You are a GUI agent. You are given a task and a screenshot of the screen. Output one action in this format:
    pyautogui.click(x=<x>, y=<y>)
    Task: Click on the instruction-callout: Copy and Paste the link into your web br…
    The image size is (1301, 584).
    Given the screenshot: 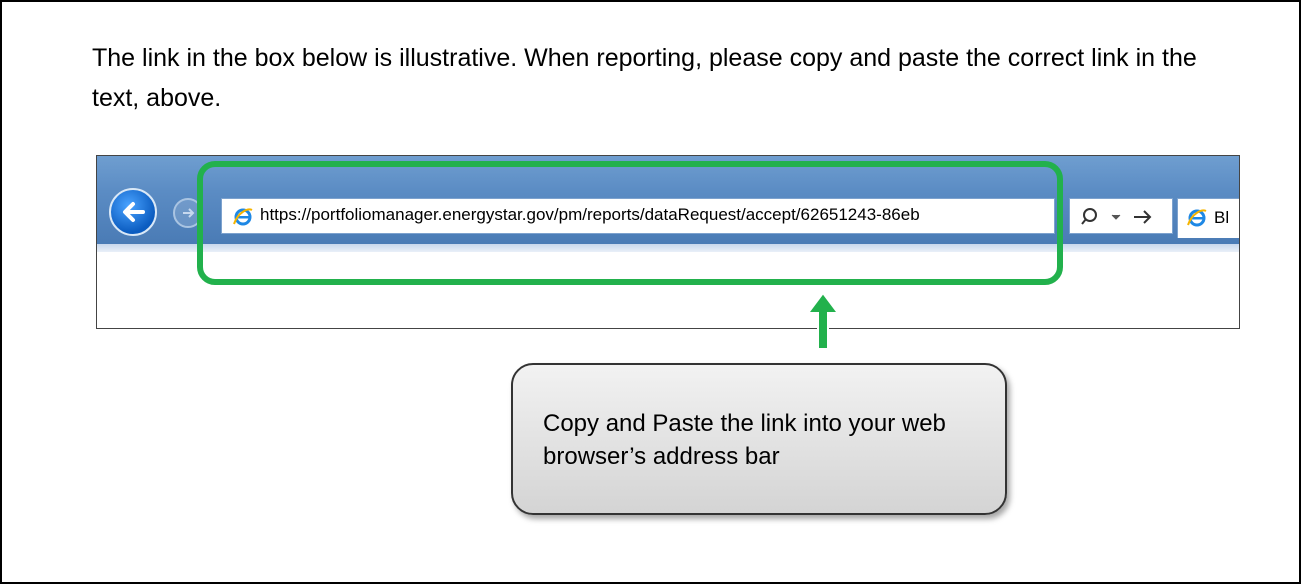 What is the action you would take?
    pyautogui.click(x=759, y=439)
    